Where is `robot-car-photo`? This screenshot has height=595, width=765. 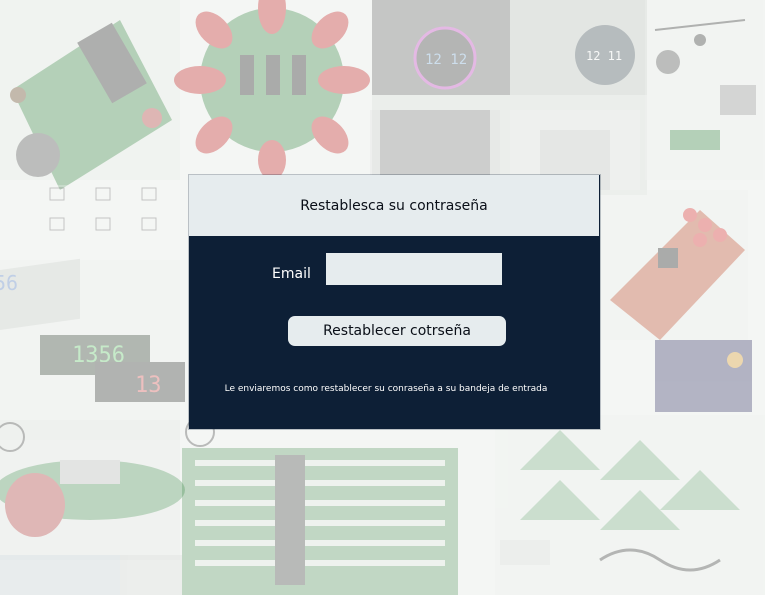
robot-car-photo is located at coordinates (107, 488).